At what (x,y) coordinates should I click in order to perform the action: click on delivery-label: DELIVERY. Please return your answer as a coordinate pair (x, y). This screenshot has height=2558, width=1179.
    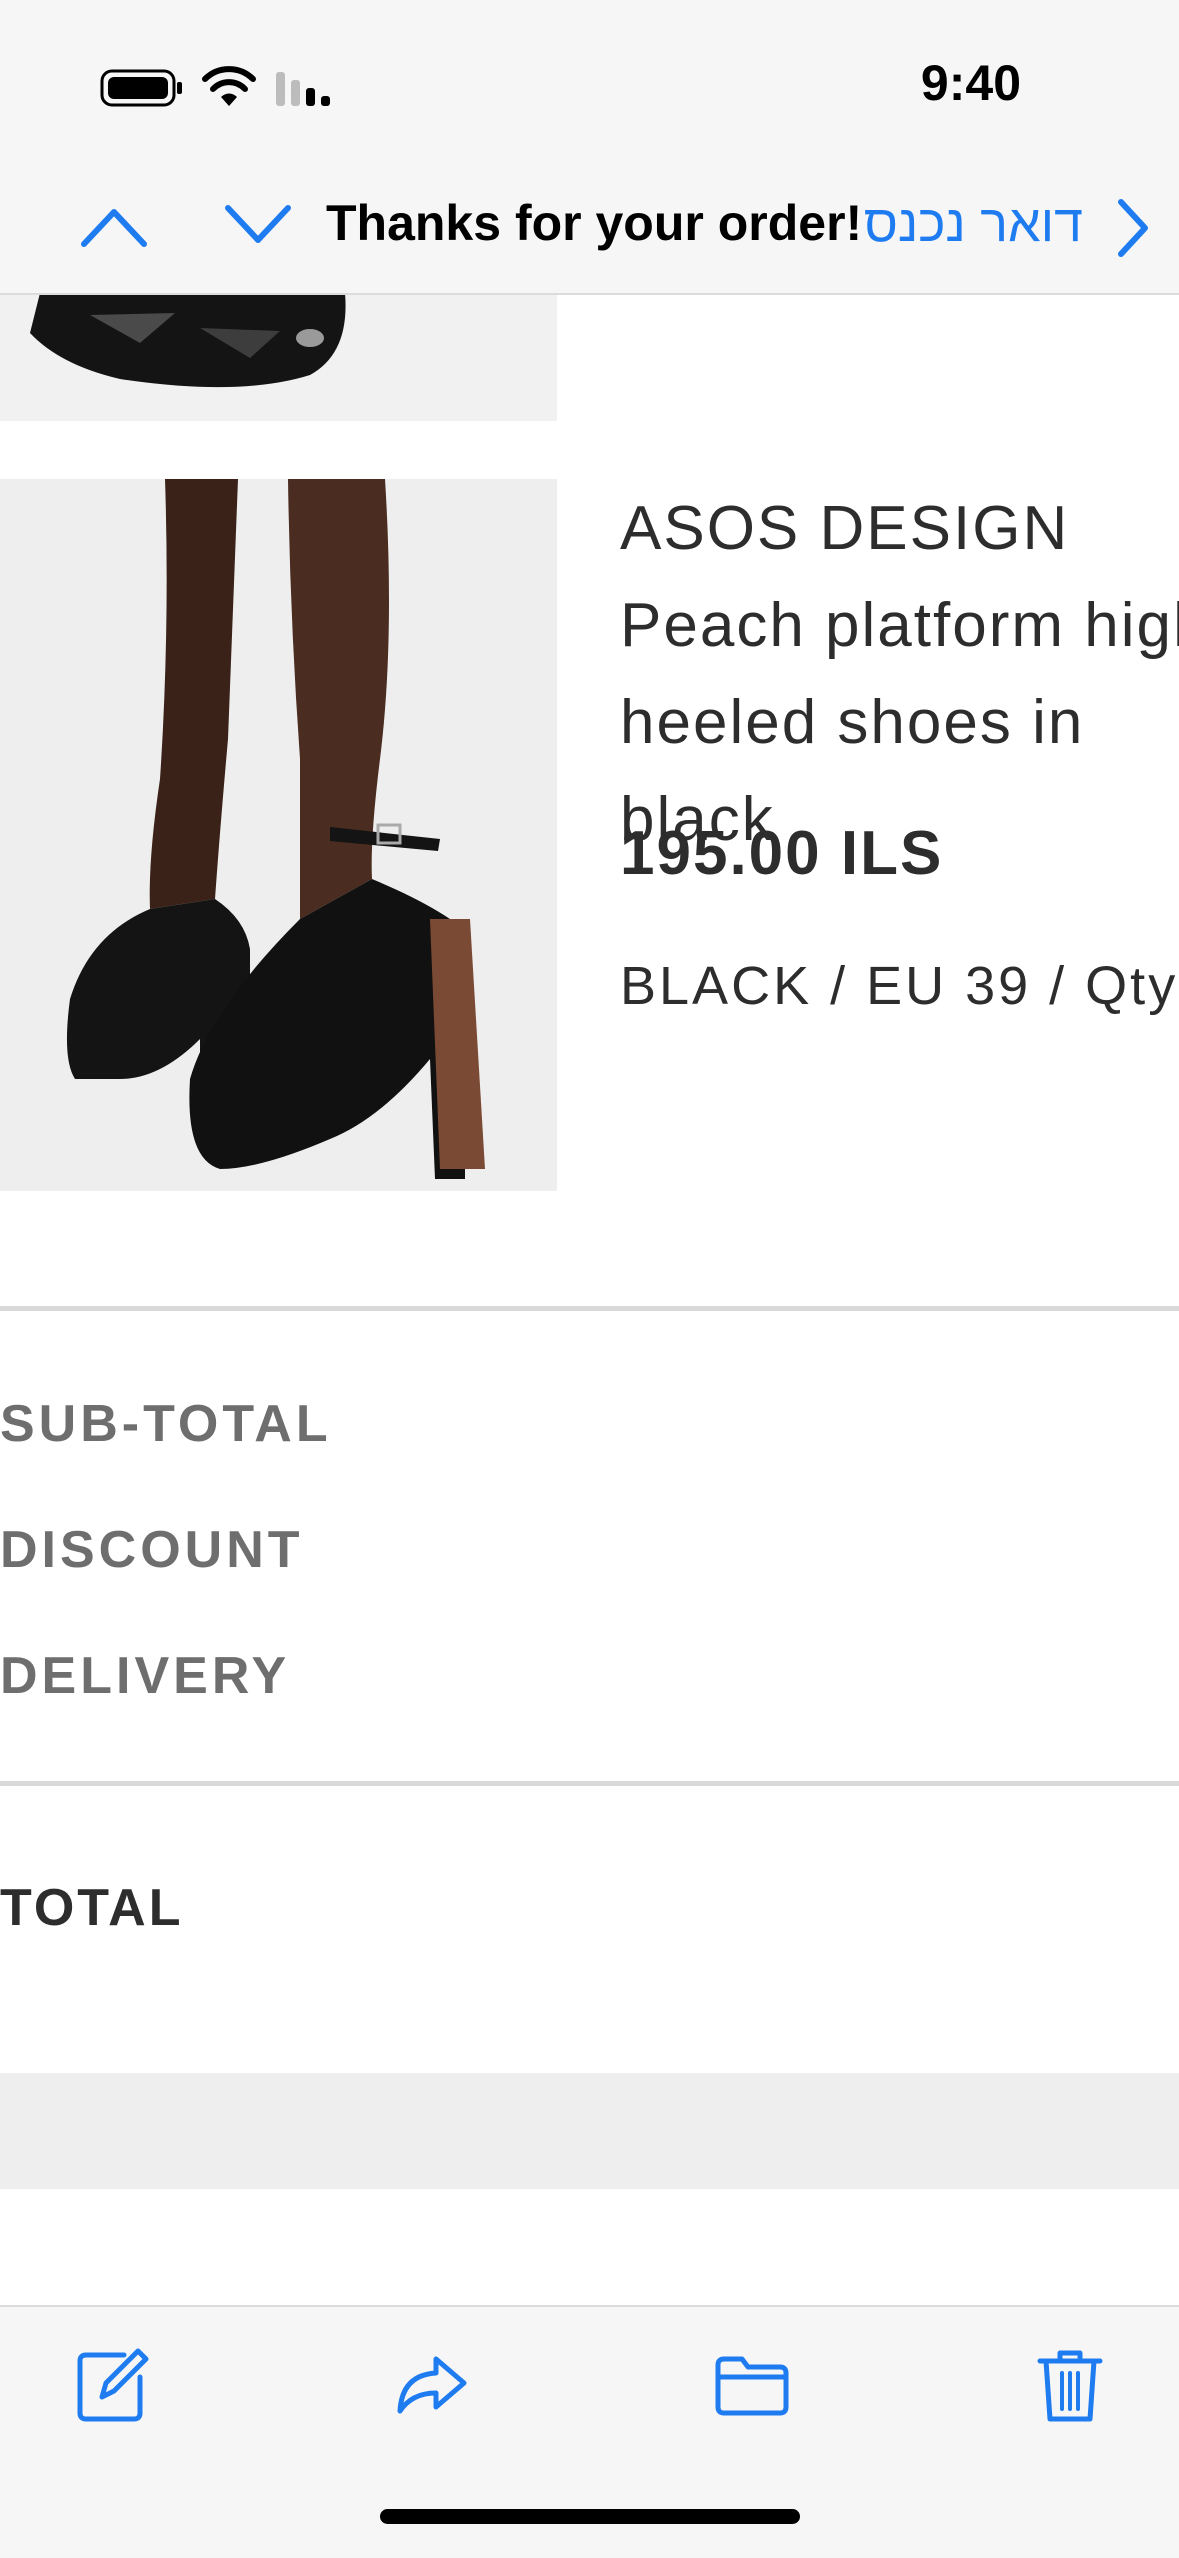
    Looking at the image, I should click on (145, 1676).